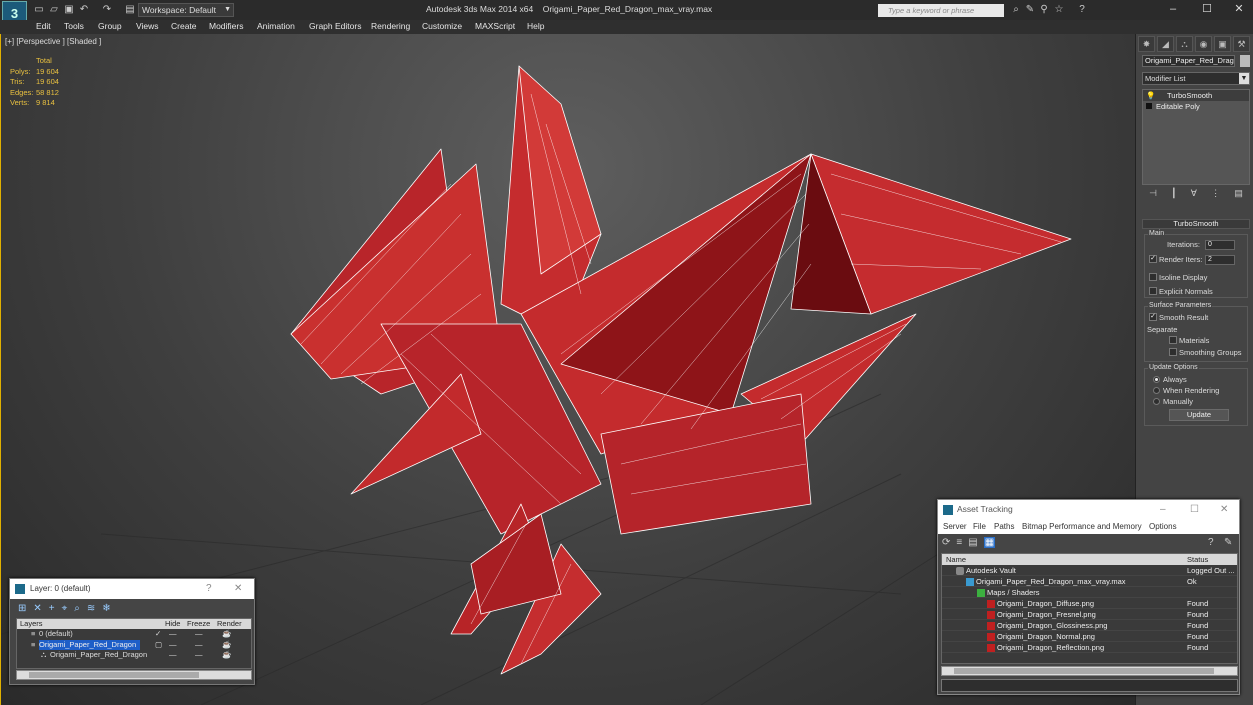 Image resolution: width=1253 pixels, height=705 pixels. Describe the element at coordinates (1199, 415) in the screenshot. I see `update-button: Update` at that location.